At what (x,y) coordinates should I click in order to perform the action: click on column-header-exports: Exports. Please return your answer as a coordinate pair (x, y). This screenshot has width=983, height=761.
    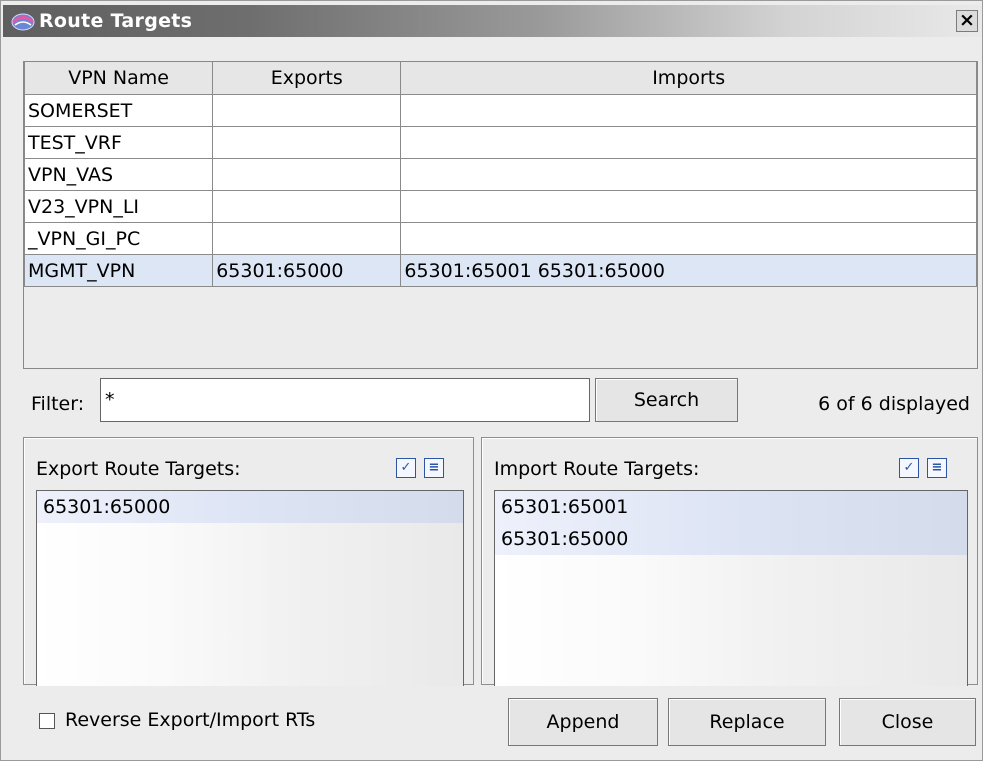
    Looking at the image, I should click on (307, 78).